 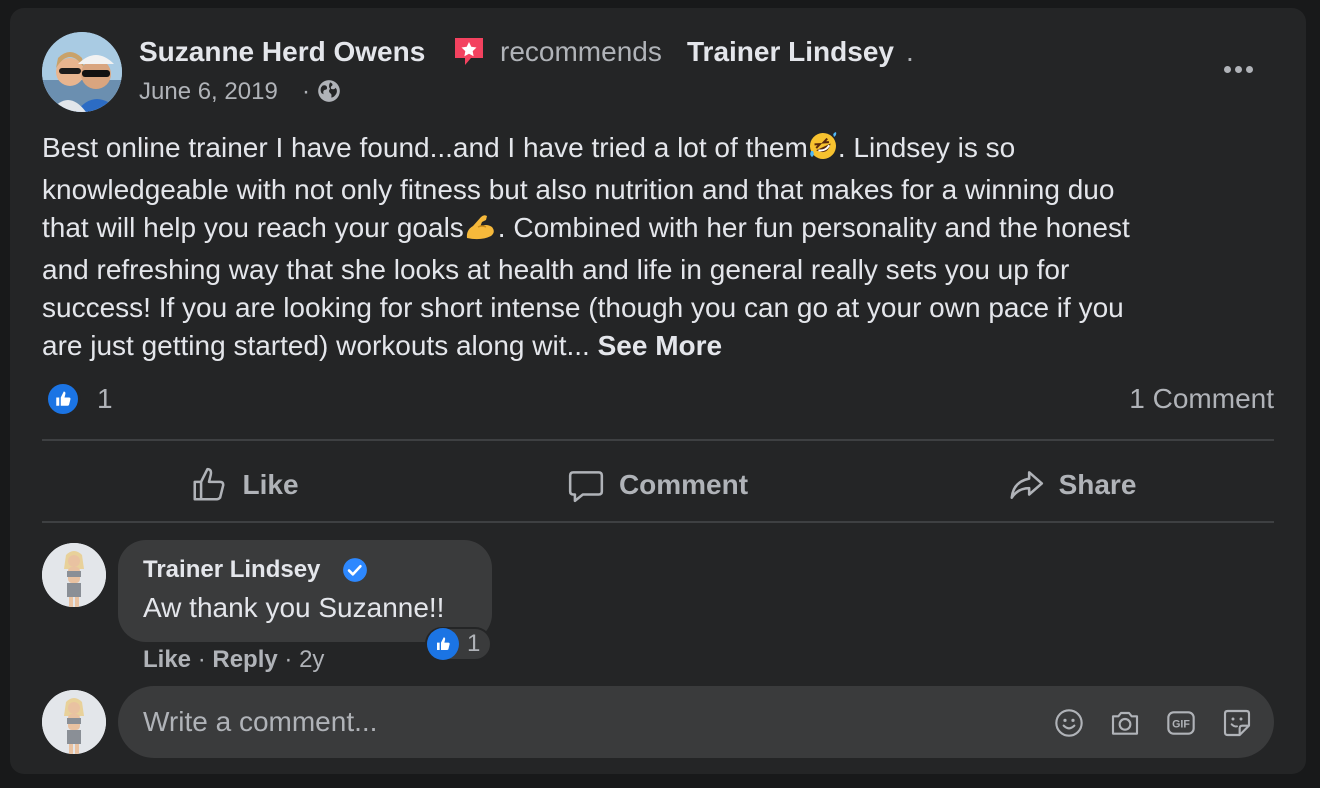 I want to click on comment-bubble: Trainer Lindsey Aw thank you Suzanne!!, so click(x=305, y=591).